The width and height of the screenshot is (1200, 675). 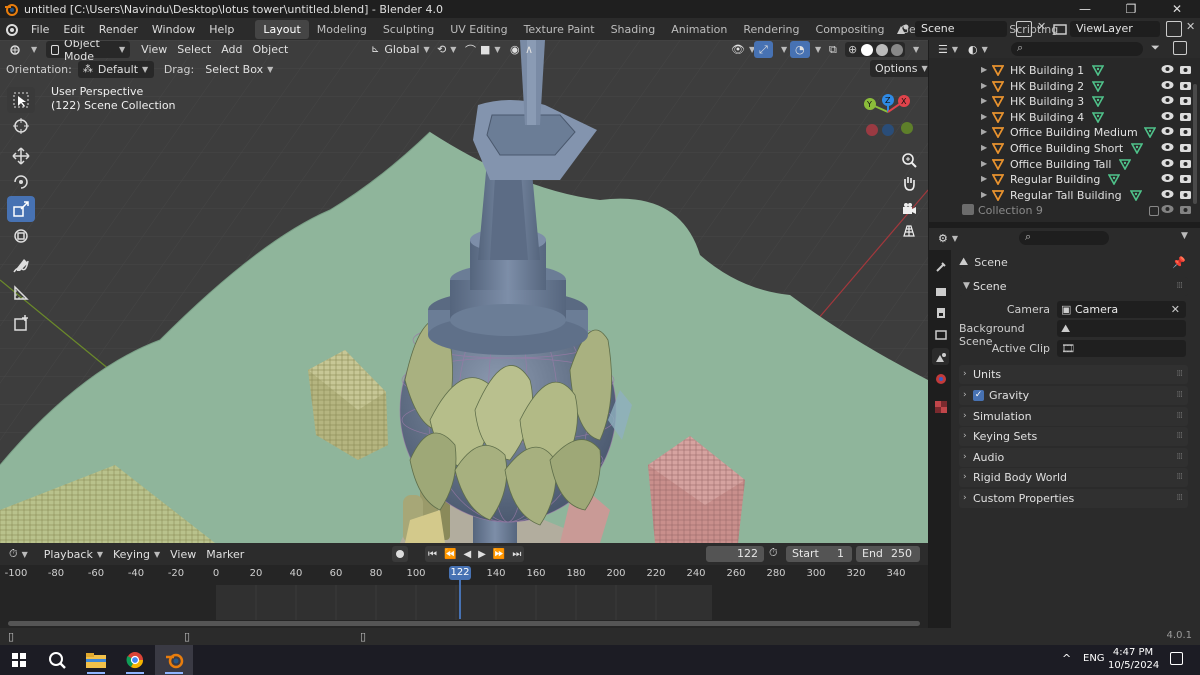 I want to click on pan-hand-icon, so click(x=909, y=183).